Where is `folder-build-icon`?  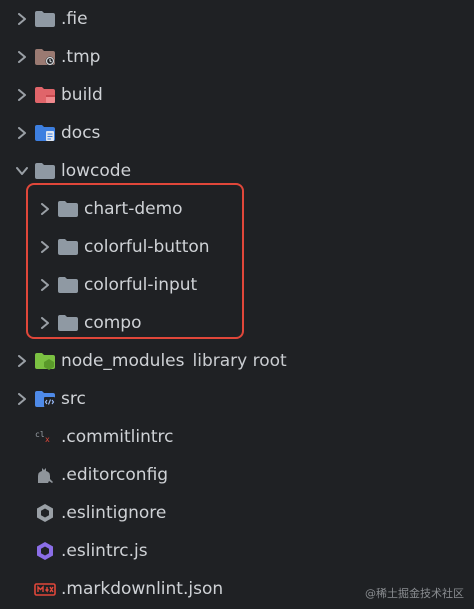 folder-build-icon is located at coordinates (45, 95).